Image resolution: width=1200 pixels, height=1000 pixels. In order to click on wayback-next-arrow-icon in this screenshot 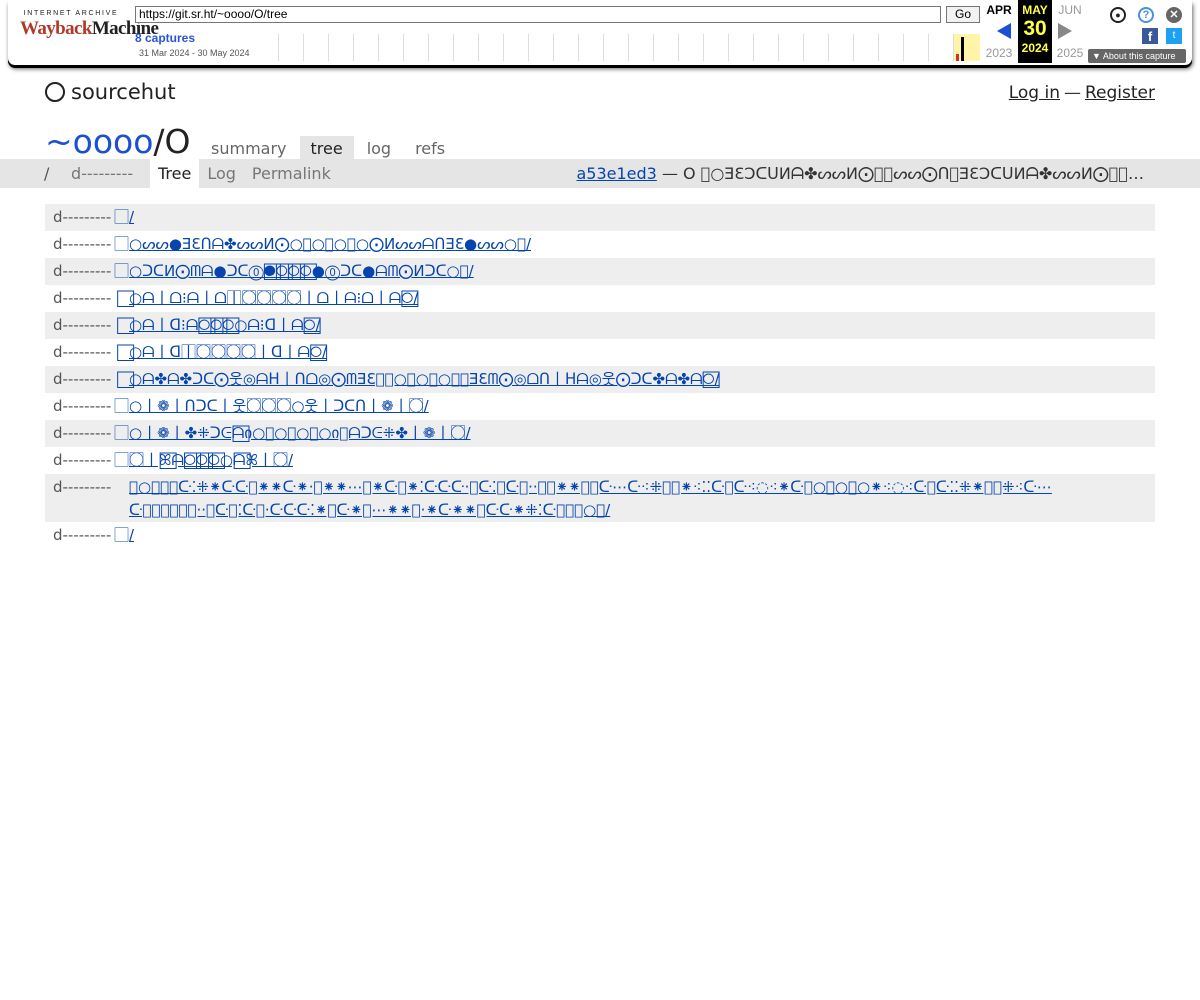, I will do `click(1065, 31)`.